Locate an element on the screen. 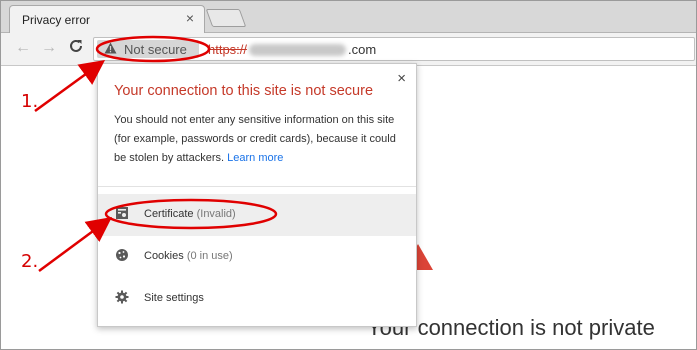 This screenshot has width=697, height=350. reload-icon is located at coordinates (76, 48).